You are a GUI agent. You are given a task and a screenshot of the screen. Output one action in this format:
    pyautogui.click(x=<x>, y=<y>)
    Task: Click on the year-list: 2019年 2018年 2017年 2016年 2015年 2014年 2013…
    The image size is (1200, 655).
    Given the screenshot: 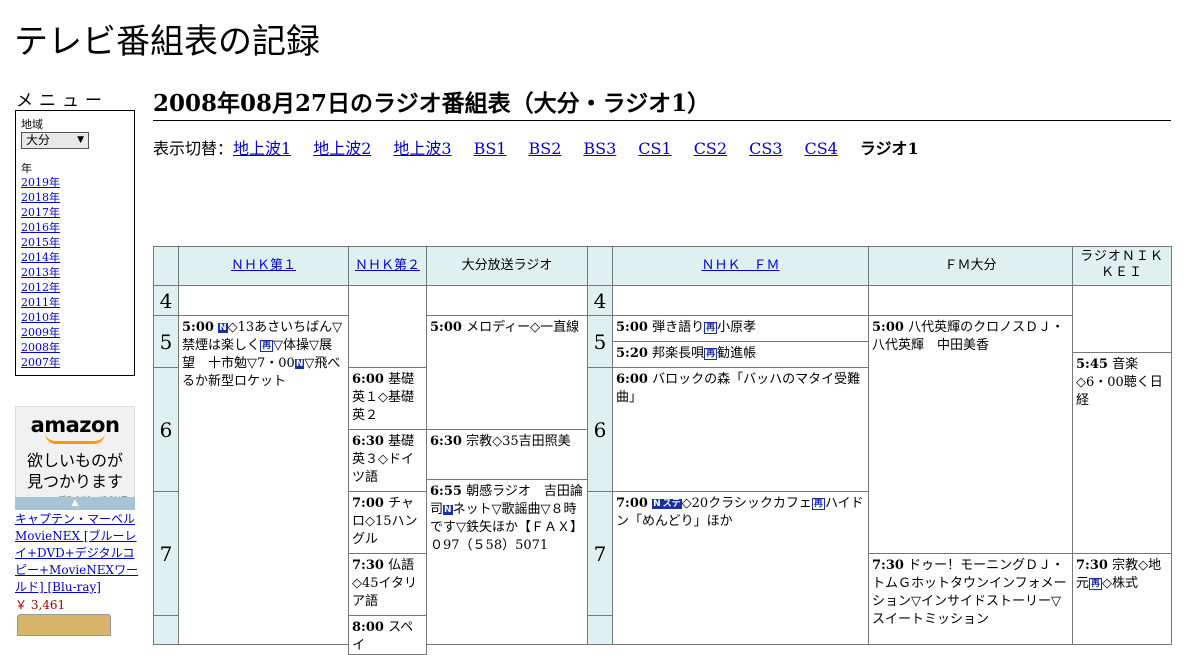 What is the action you would take?
    pyautogui.click(x=40, y=272)
    